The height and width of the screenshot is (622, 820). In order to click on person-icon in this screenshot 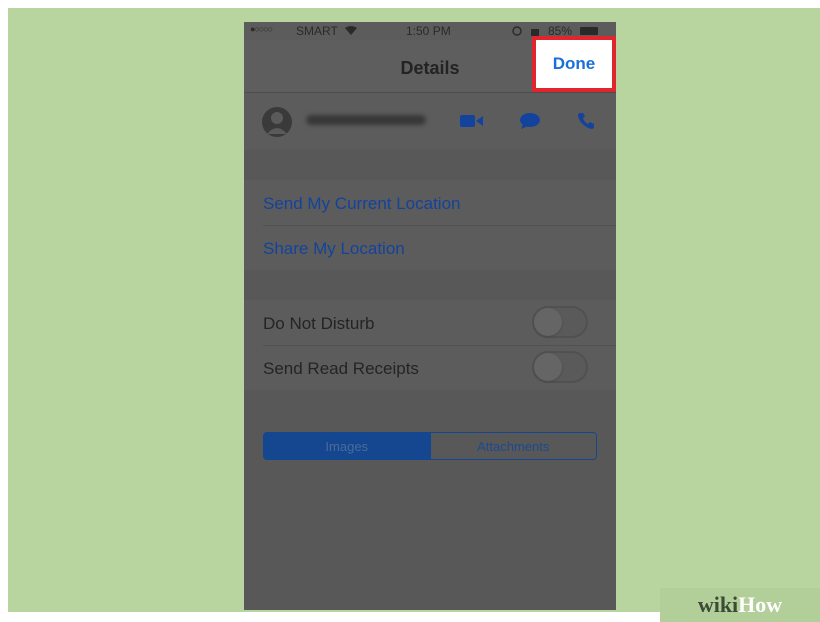, I will do `click(277, 122)`.